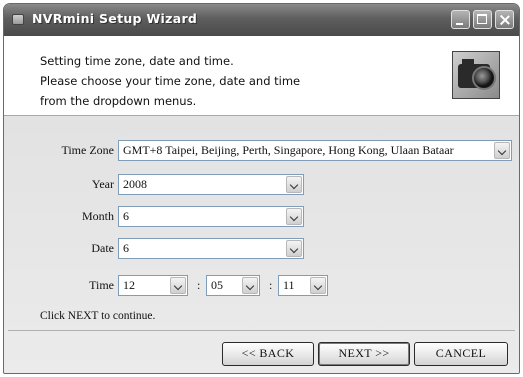  What do you see at coordinates (504, 19) in the screenshot?
I see `close-button` at bounding box center [504, 19].